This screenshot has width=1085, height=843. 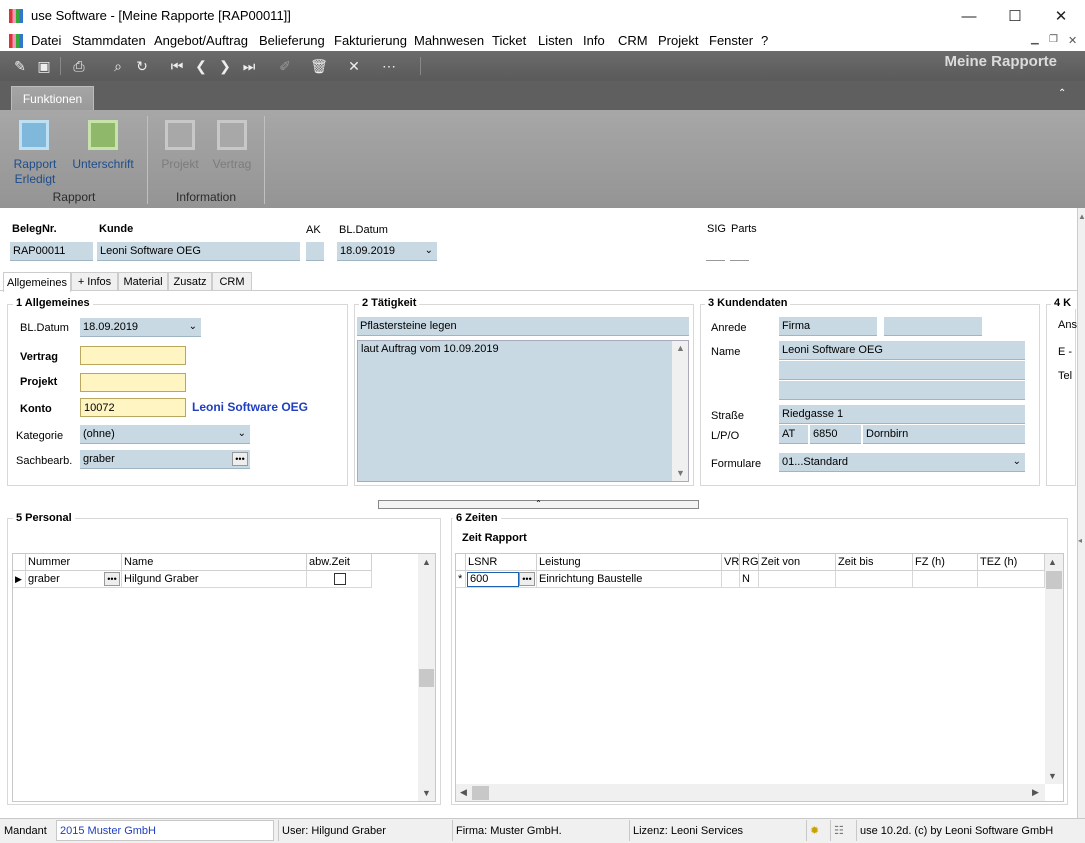 What do you see at coordinates (523, 326) in the screenshot?
I see `taetigkeit-kurz-field: Pflastersteine legen` at bounding box center [523, 326].